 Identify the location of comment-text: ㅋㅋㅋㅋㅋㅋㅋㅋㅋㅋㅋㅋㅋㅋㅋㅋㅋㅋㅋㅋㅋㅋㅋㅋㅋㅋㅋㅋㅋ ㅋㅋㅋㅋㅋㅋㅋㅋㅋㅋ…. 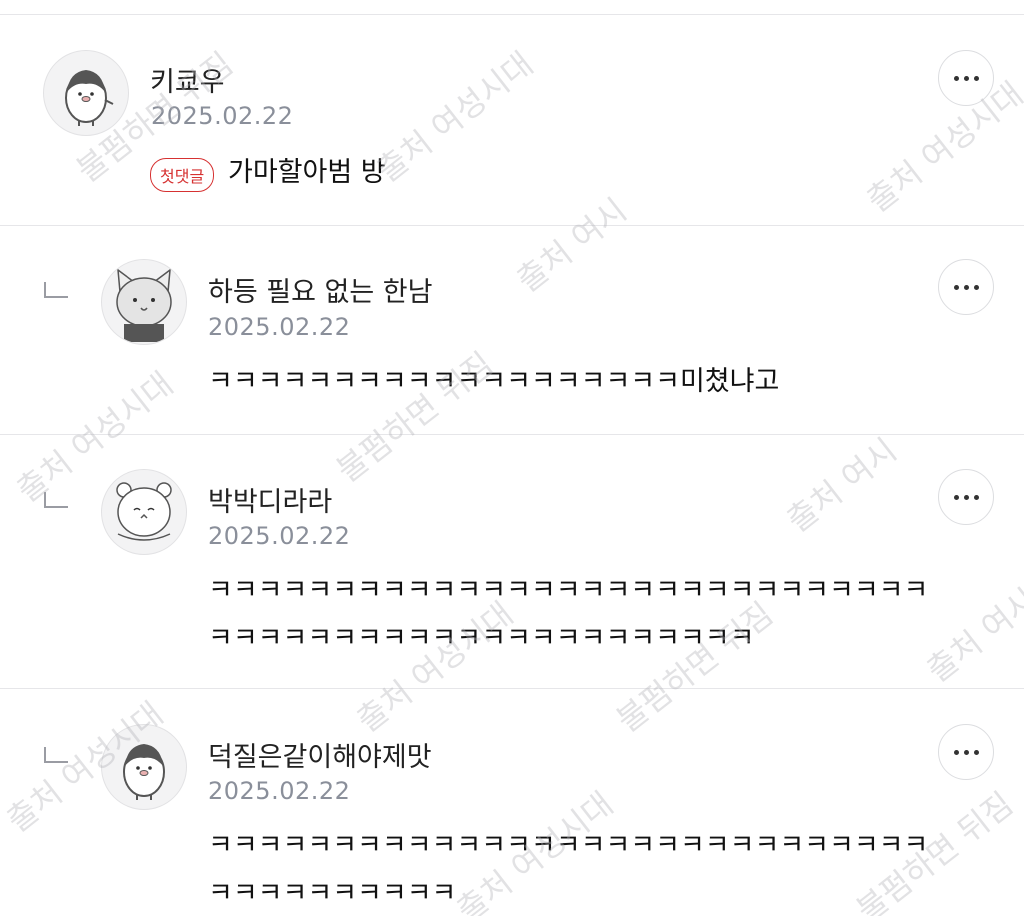
(568, 614).